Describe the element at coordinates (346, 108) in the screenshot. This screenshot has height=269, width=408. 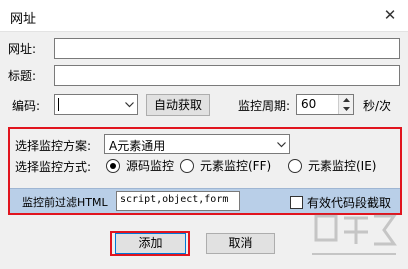
I see `spin-down-icon` at that location.